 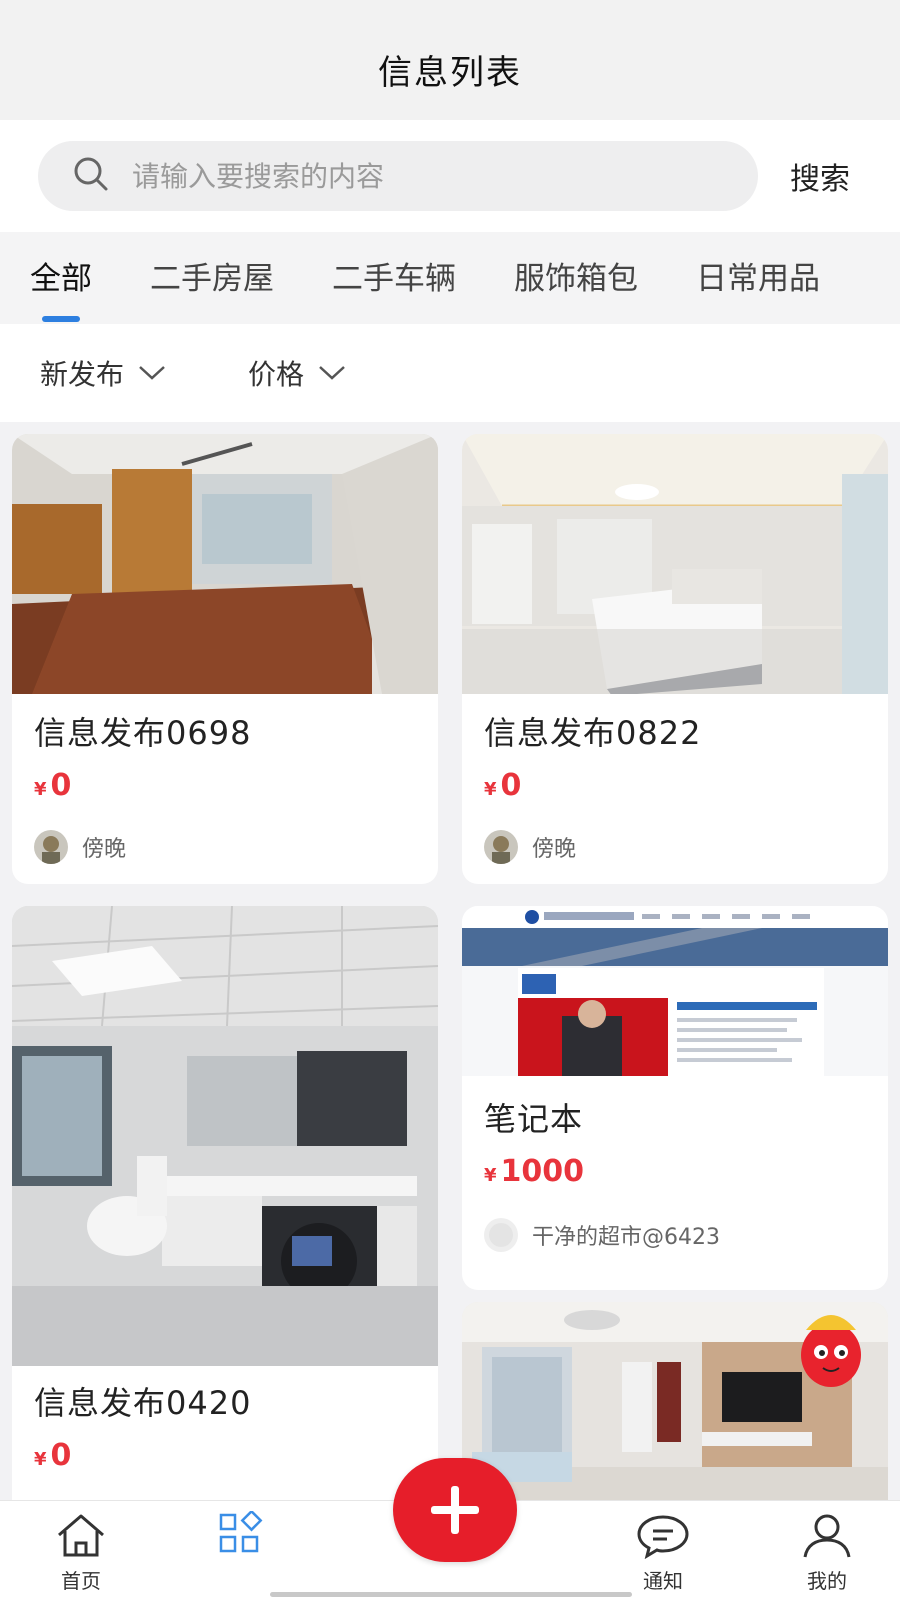 What do you see at coordinates (451, 1594) in the screenshot?
I see `home-indicator` at bounding box center [451, 1594].